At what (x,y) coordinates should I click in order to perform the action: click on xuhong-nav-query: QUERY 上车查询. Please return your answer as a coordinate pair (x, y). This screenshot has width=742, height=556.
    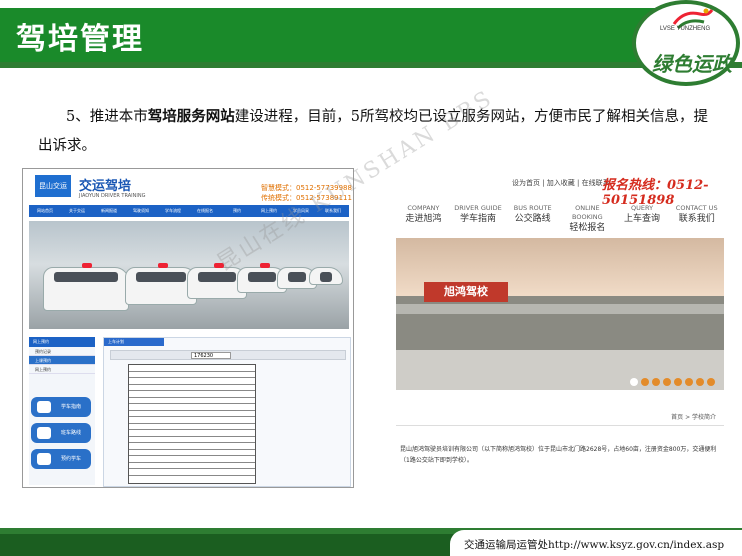
    Looking at the image, I should click on (642, 216).